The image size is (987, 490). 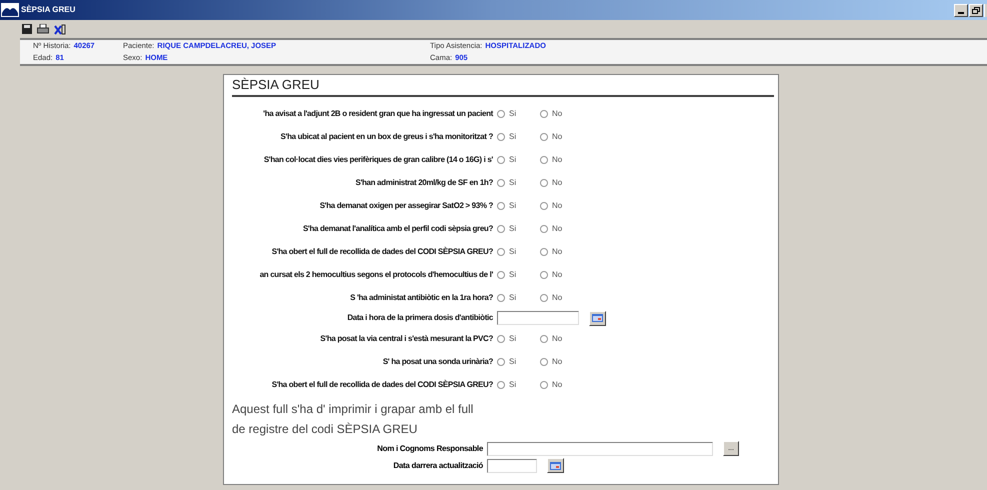 What do you see at coordinates (600, 449) in the screenshot?
I see `responsible-input` at bounding box center [600, 449].